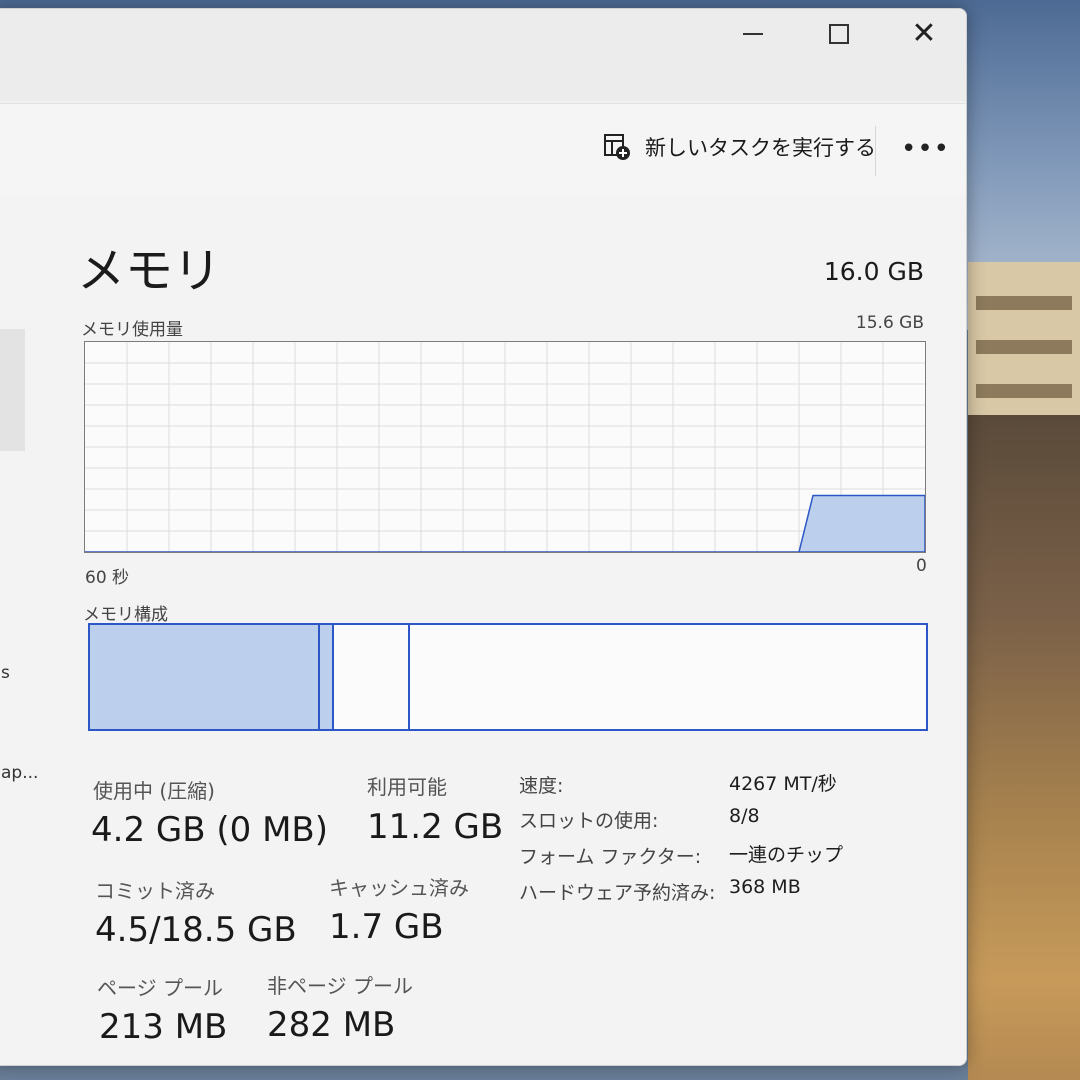 The width and height of the screenshot is (1080, 1080). I want to click on paged-pool-value: 213 MB, so click(163, 1027).